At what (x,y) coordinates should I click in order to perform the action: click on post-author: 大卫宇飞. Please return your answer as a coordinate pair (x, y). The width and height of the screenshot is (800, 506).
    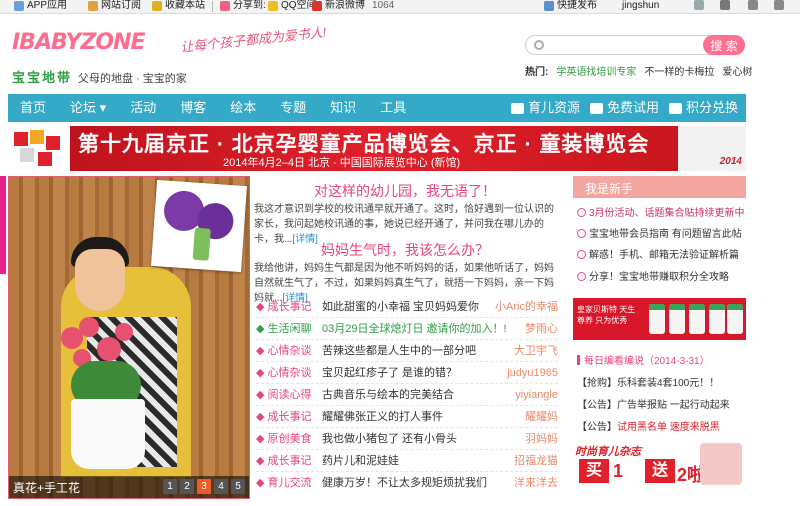
    Looking at the image, I should click on (536, 351).